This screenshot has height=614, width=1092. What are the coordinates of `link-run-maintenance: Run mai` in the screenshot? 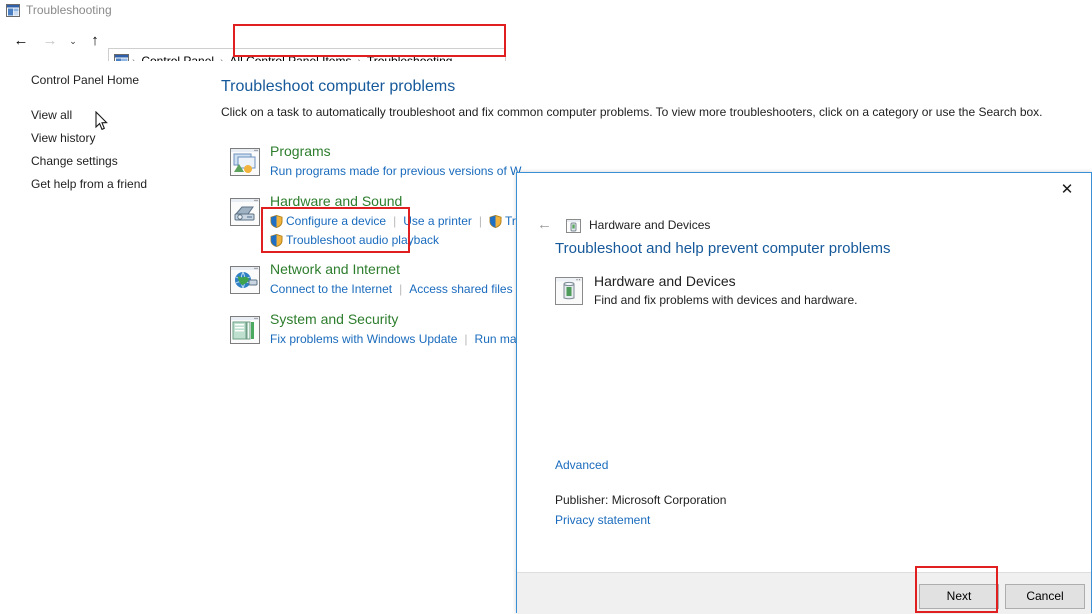 It's located at (497, 339).